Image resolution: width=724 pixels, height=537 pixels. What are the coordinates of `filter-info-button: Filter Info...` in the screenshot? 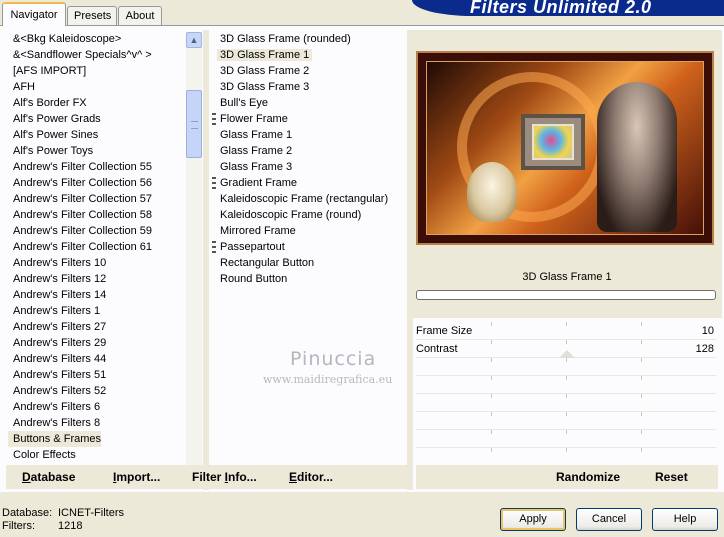 It's located at (224, 477).